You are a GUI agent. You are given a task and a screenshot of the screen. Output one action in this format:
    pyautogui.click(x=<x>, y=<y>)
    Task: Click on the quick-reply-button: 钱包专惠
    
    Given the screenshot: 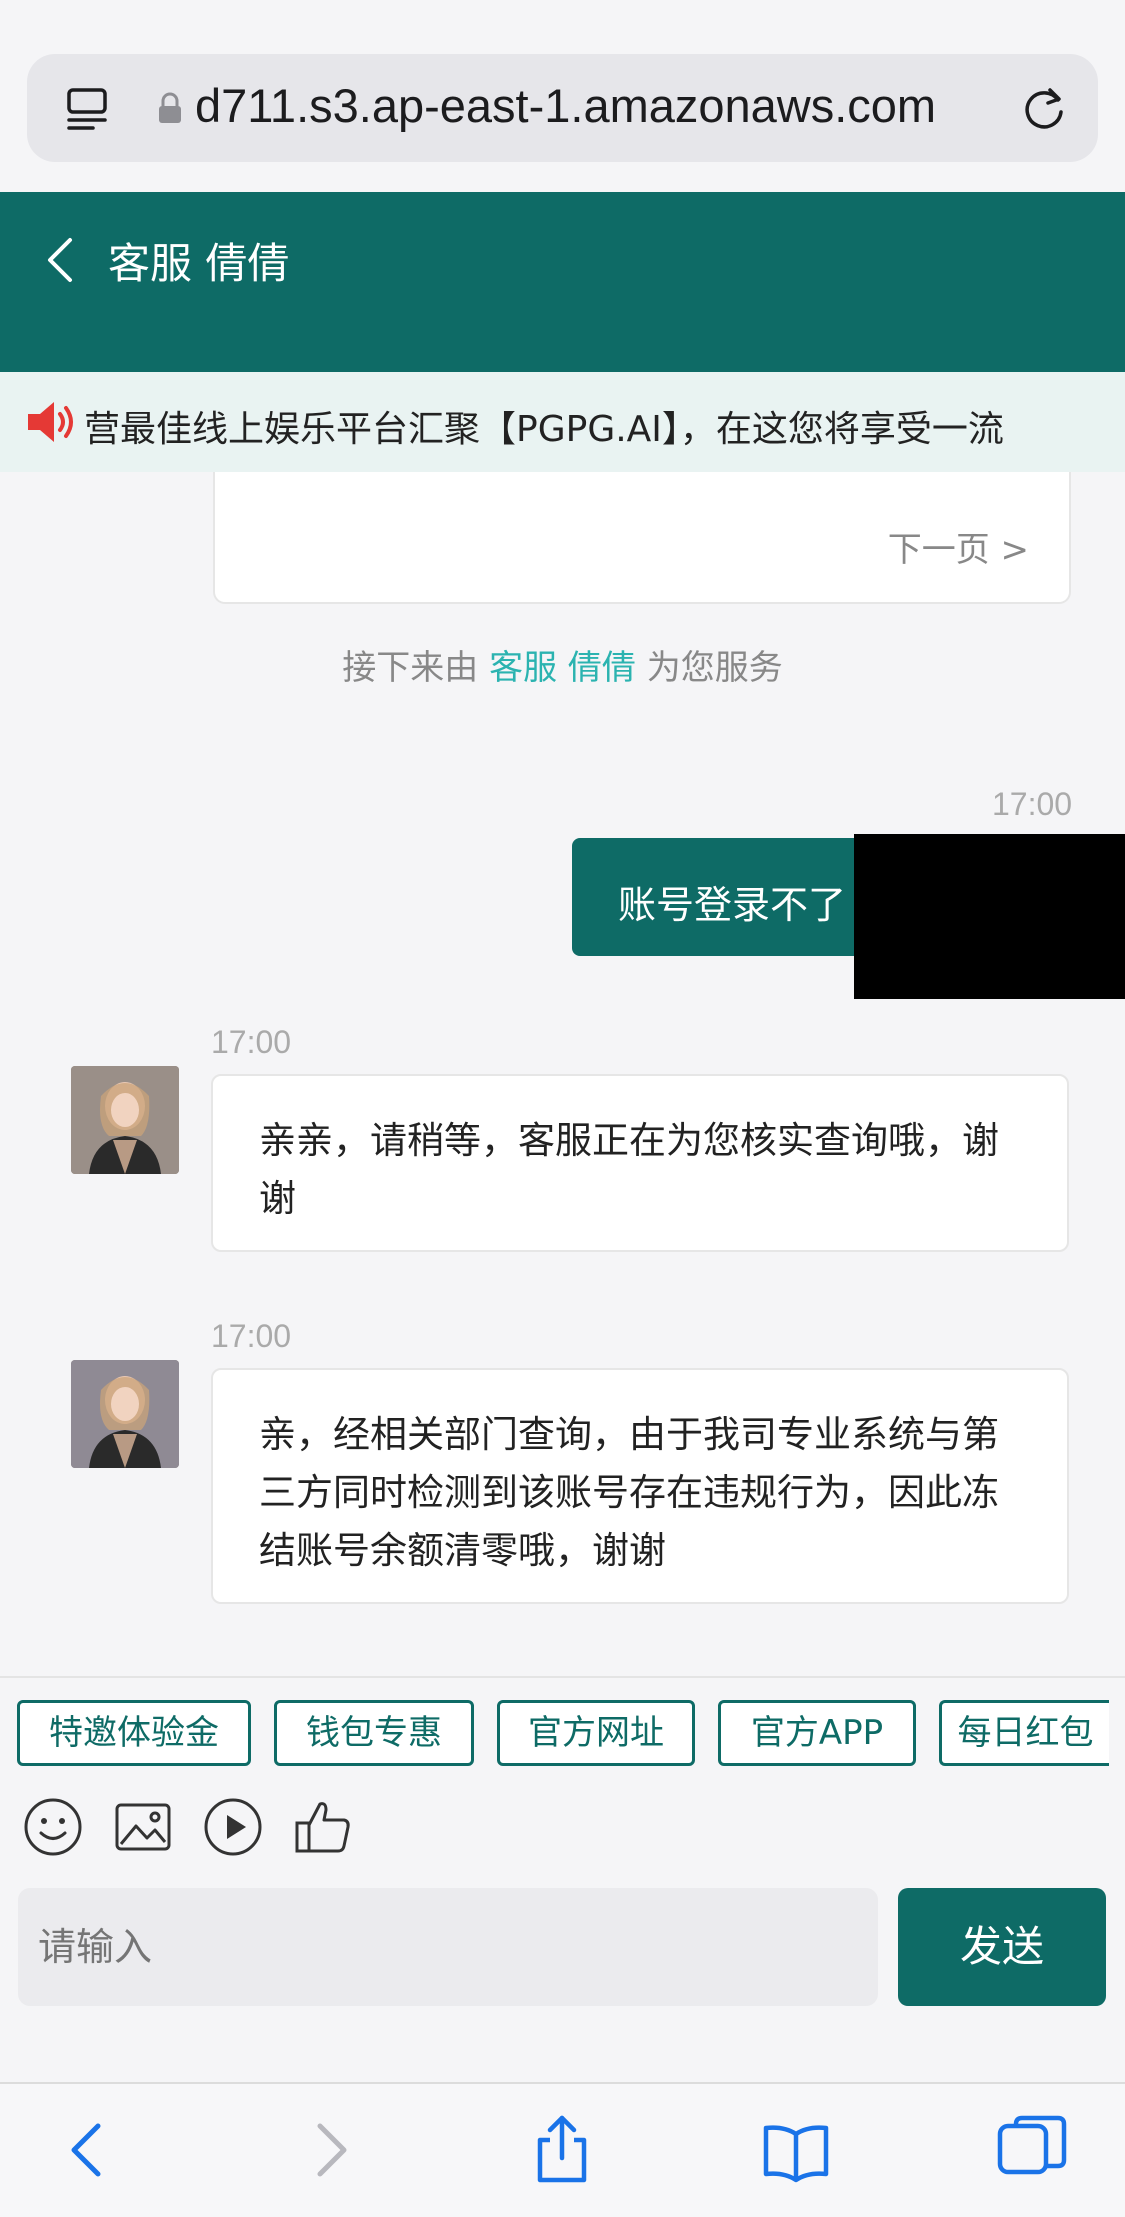 What is the action you would take?
    pyautogui.click(x=374, y=1733)
    